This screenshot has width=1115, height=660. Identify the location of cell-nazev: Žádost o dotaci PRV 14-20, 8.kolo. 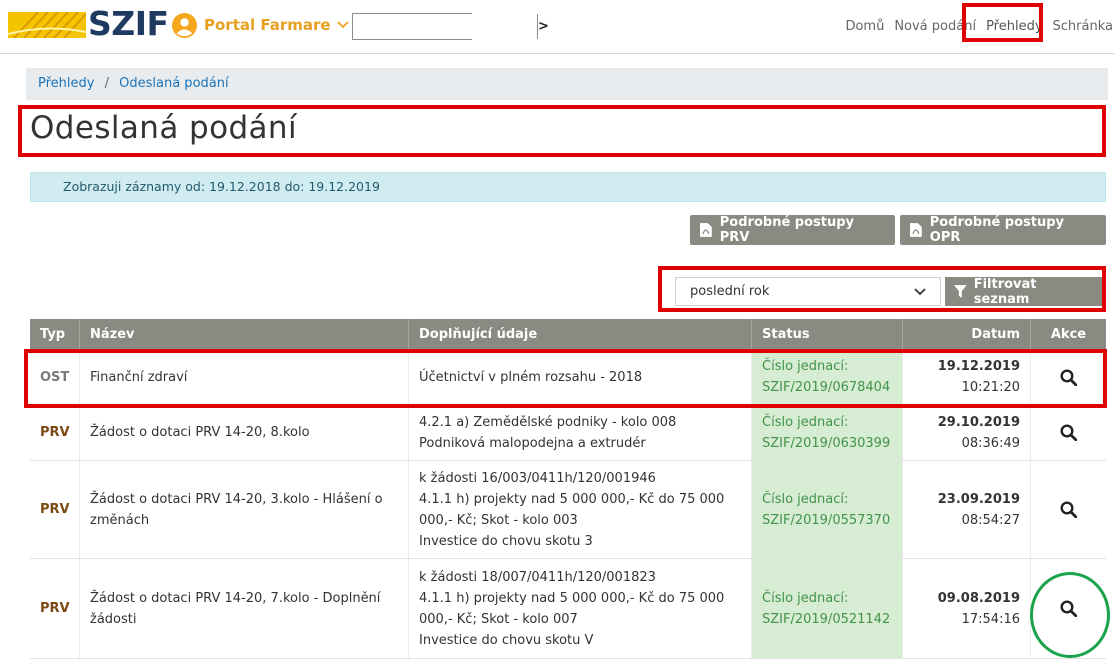
(244, 432).